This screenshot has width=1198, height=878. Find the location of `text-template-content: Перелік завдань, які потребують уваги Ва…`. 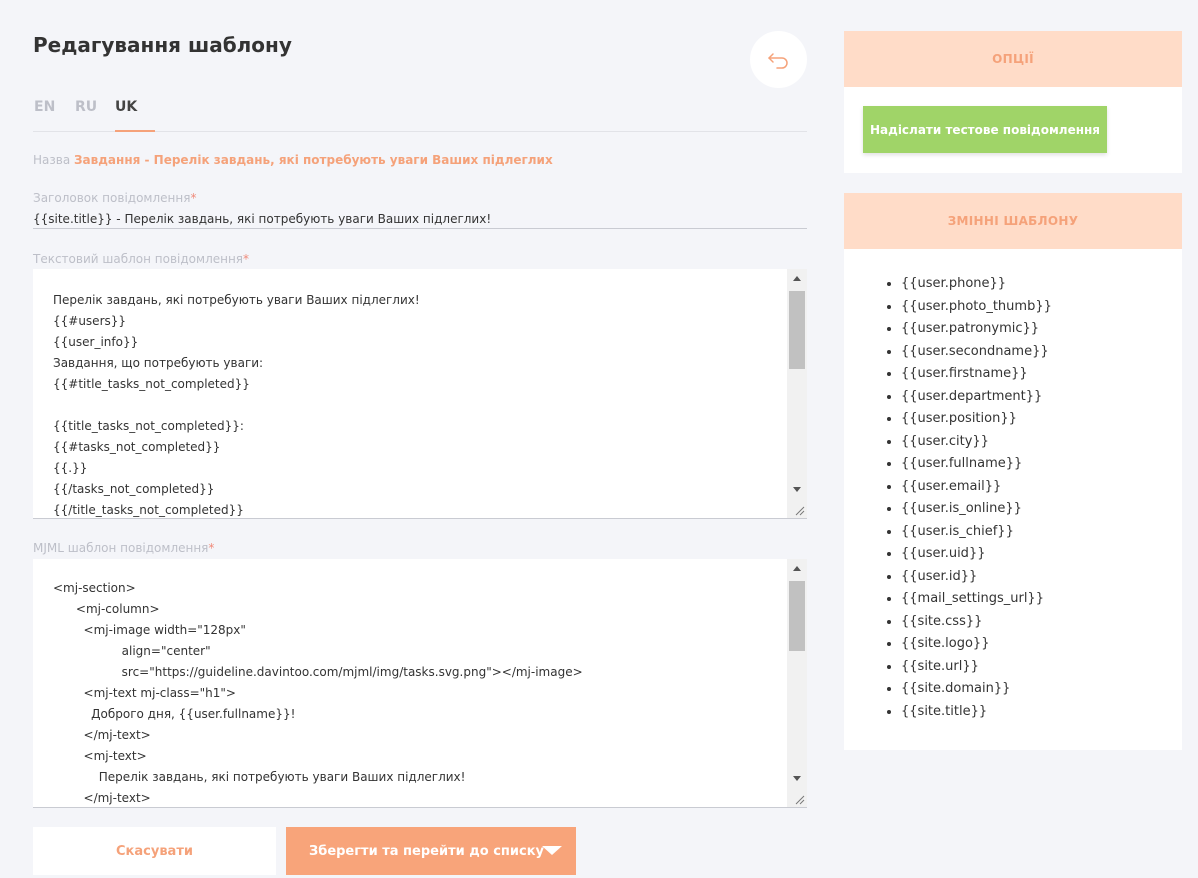

text-template-content: Перелік завдань, які потребують уваги Ва… is located at coordinates (236, 405).